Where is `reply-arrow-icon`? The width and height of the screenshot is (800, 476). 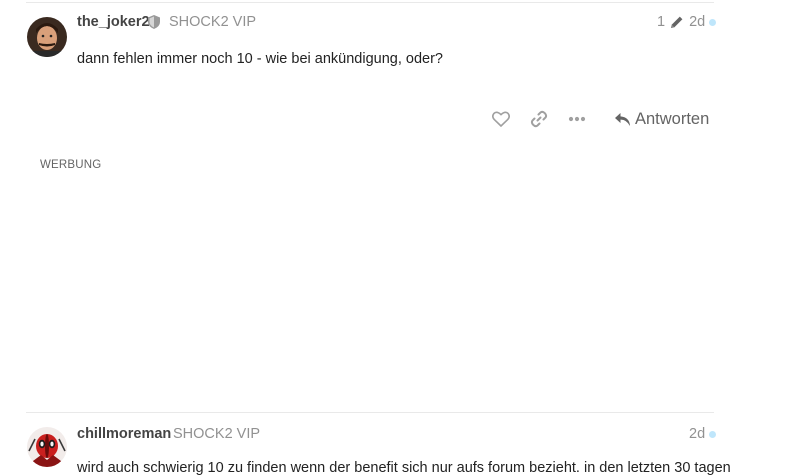 reply-arrow-icon is located at coordinates (622, 119).